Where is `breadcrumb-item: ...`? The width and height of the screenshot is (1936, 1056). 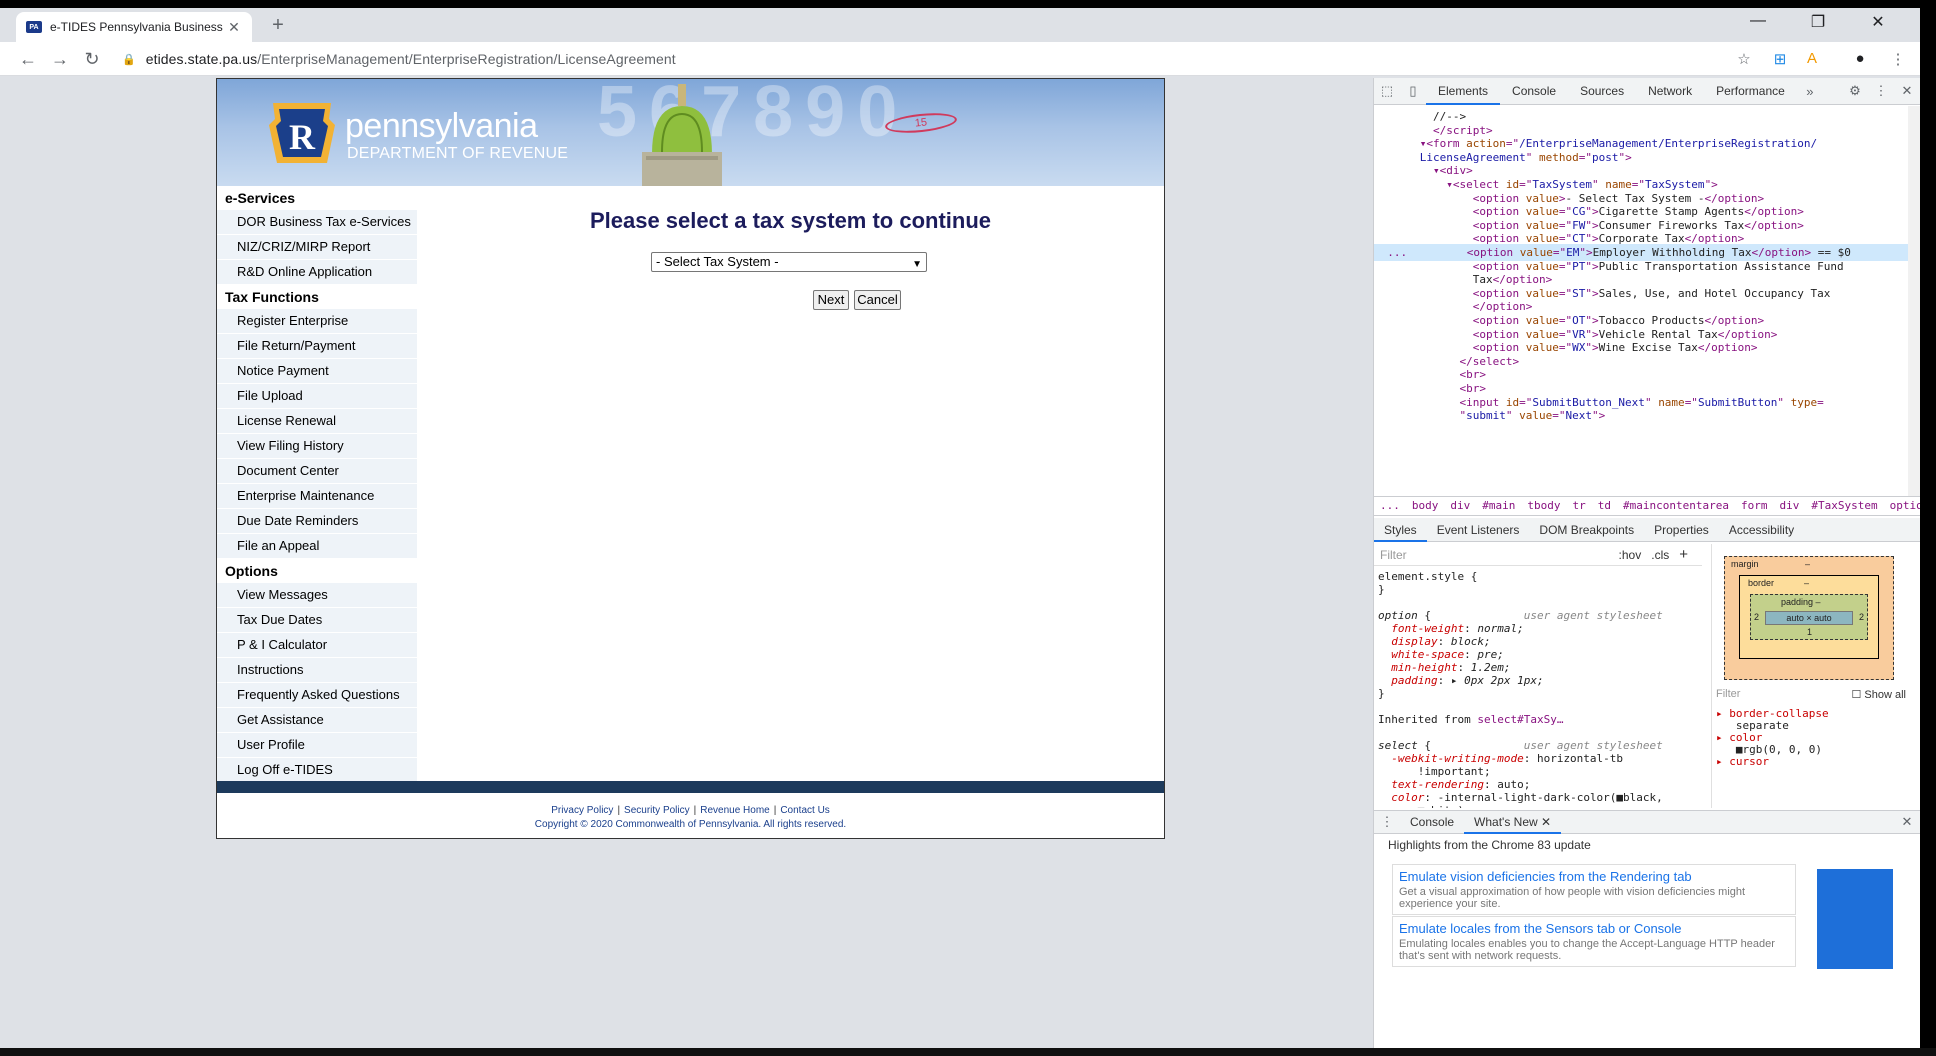 breadcrumb-item: ... is located at coordinates (1390, 505).